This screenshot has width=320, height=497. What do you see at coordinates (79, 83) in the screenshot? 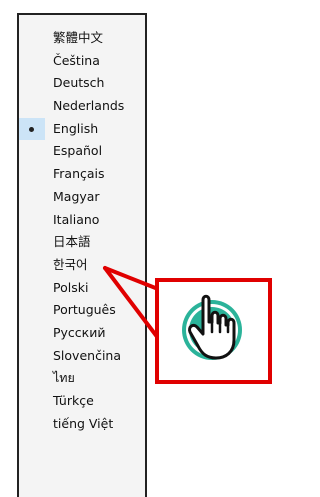
I see `language-label: Deutsch` at bounding box center [79, 83].